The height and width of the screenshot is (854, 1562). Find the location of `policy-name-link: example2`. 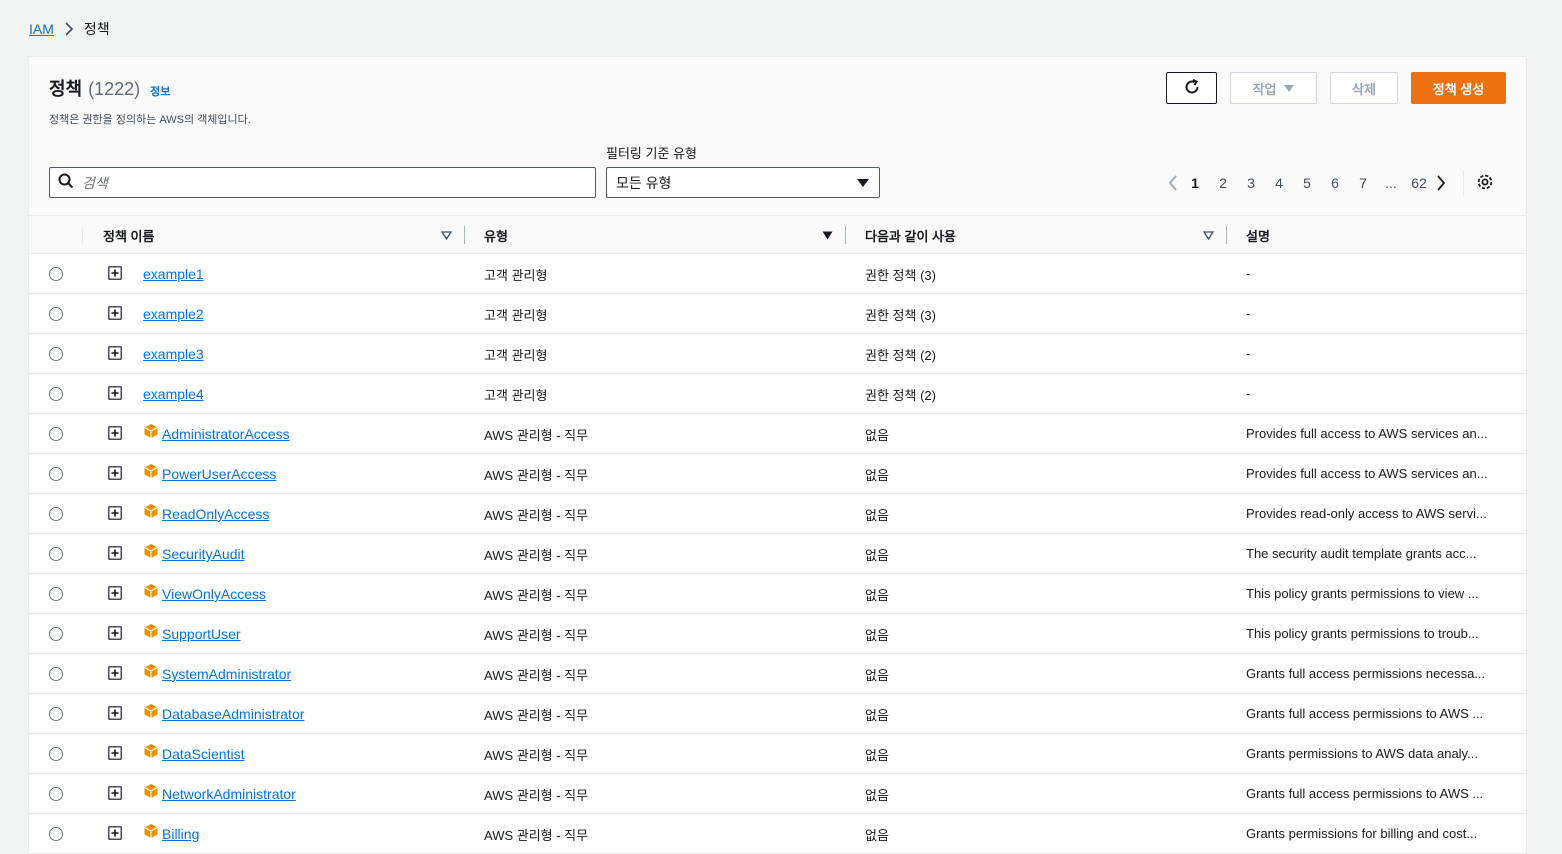

policy-name-link: example2 is located at coordinates (173, 314).